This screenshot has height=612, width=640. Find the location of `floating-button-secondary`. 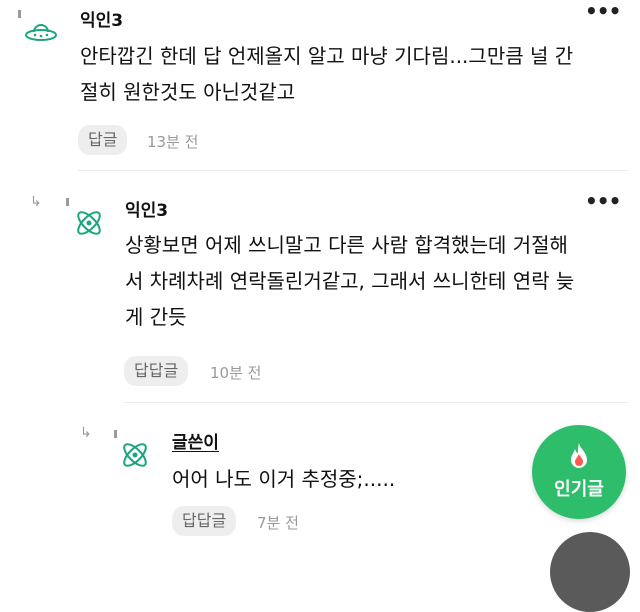

floating-button-secondary is located at coordinates (590, 572).